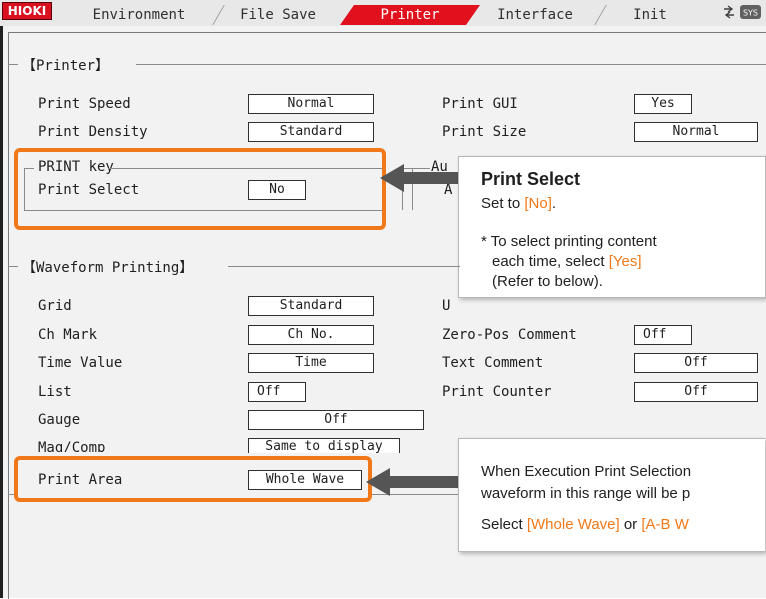 This screenshot has width=766, height=599. I want to click on print-size-label: Print Size, so click(484, 132).